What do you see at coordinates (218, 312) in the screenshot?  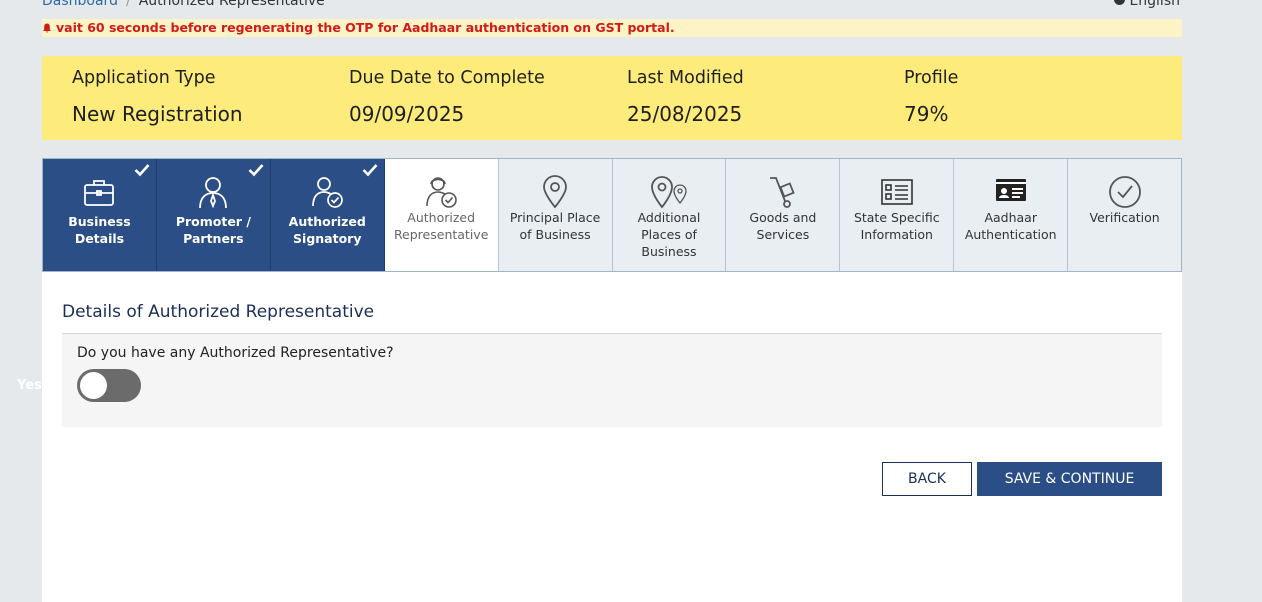 I see `section-title: Details of Authorized Representative` at bounding box center [218, 312].